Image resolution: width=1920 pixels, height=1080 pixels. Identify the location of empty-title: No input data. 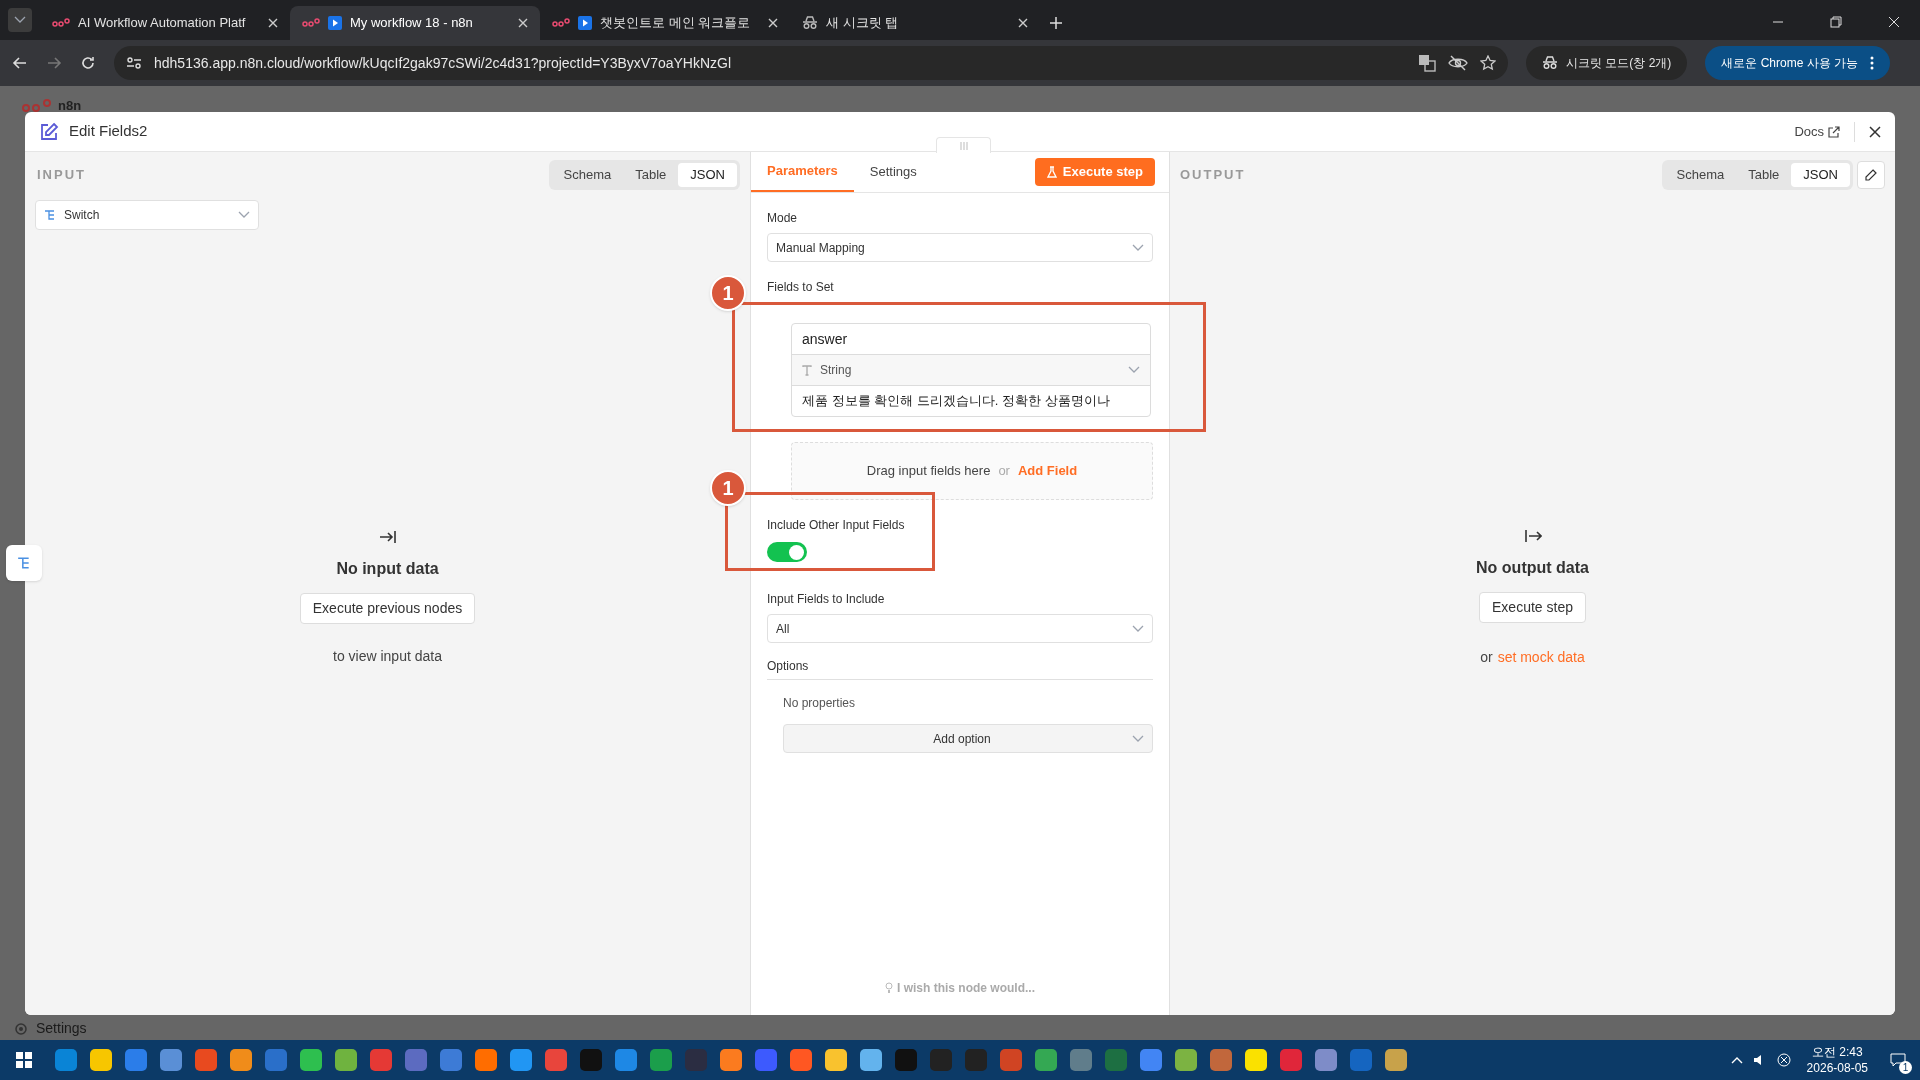
(387, 568).